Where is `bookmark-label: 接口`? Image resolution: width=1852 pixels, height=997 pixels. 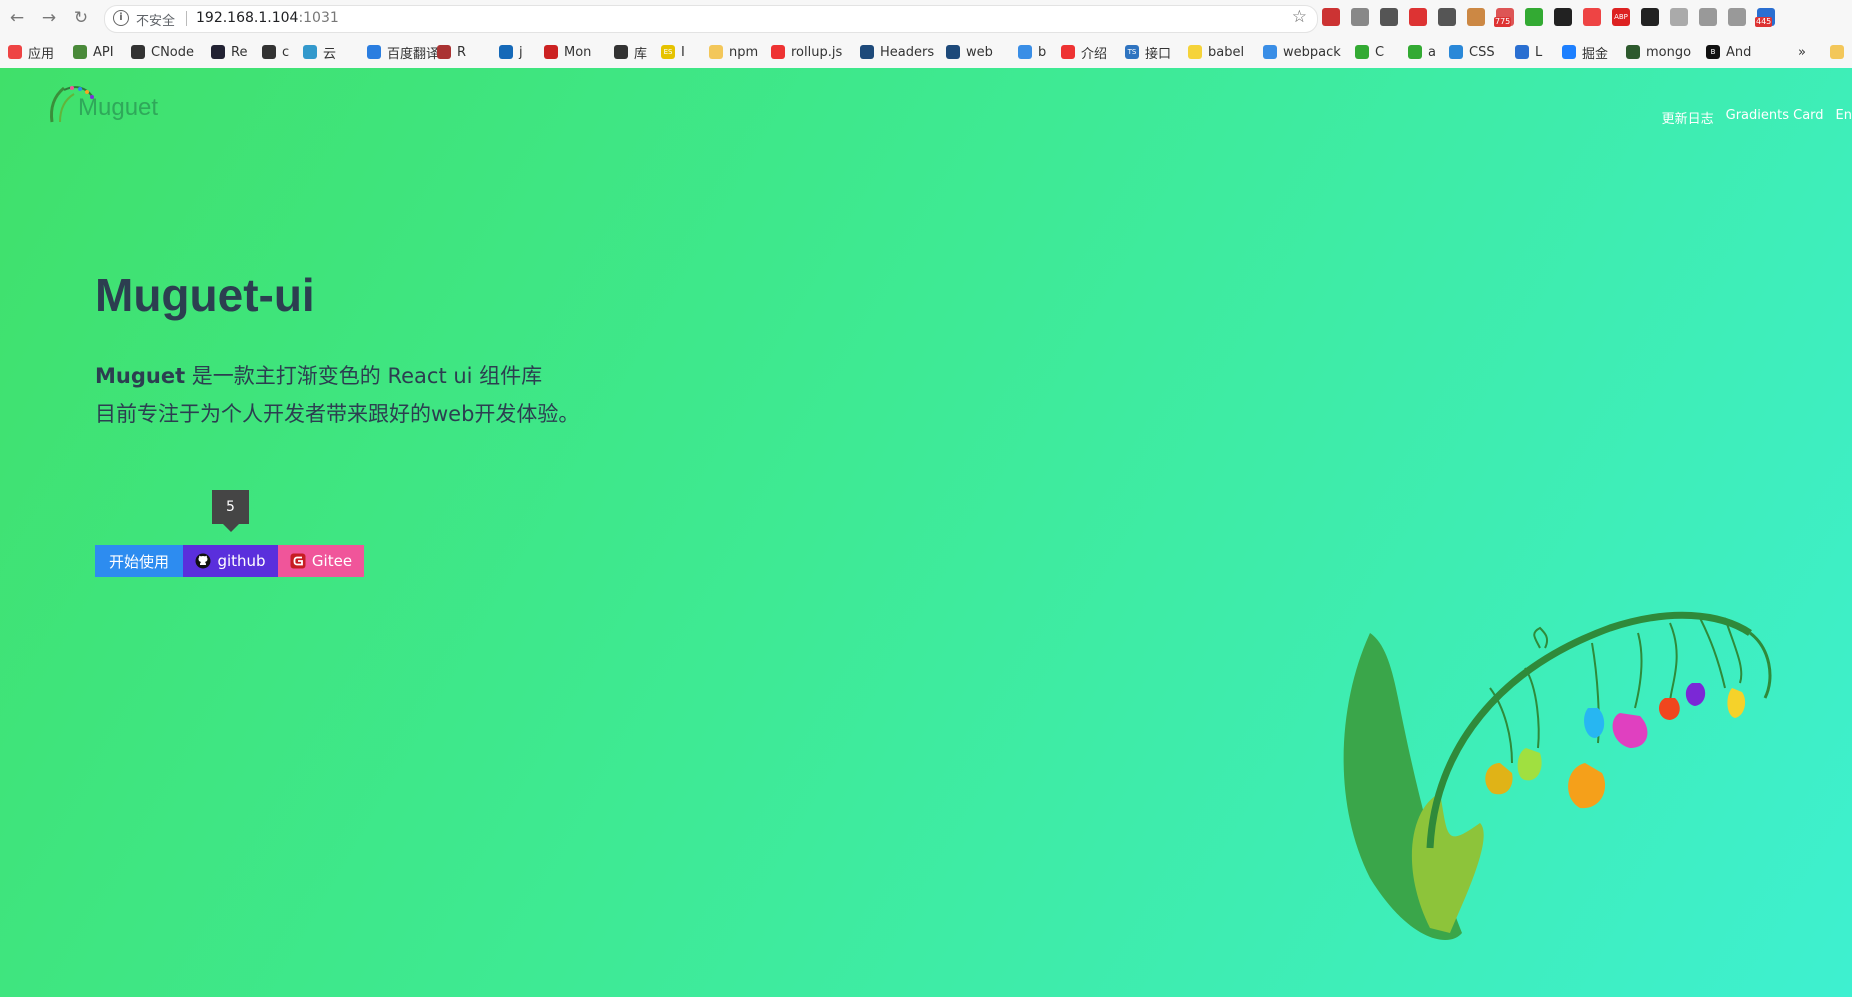
bookmark-label: 接口 is located at coordinates (1158, 54).